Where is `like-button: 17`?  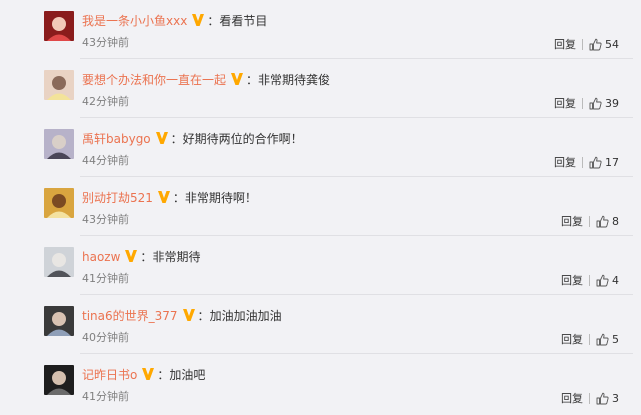
like-button: 17 is located at coordinates (604, 162).